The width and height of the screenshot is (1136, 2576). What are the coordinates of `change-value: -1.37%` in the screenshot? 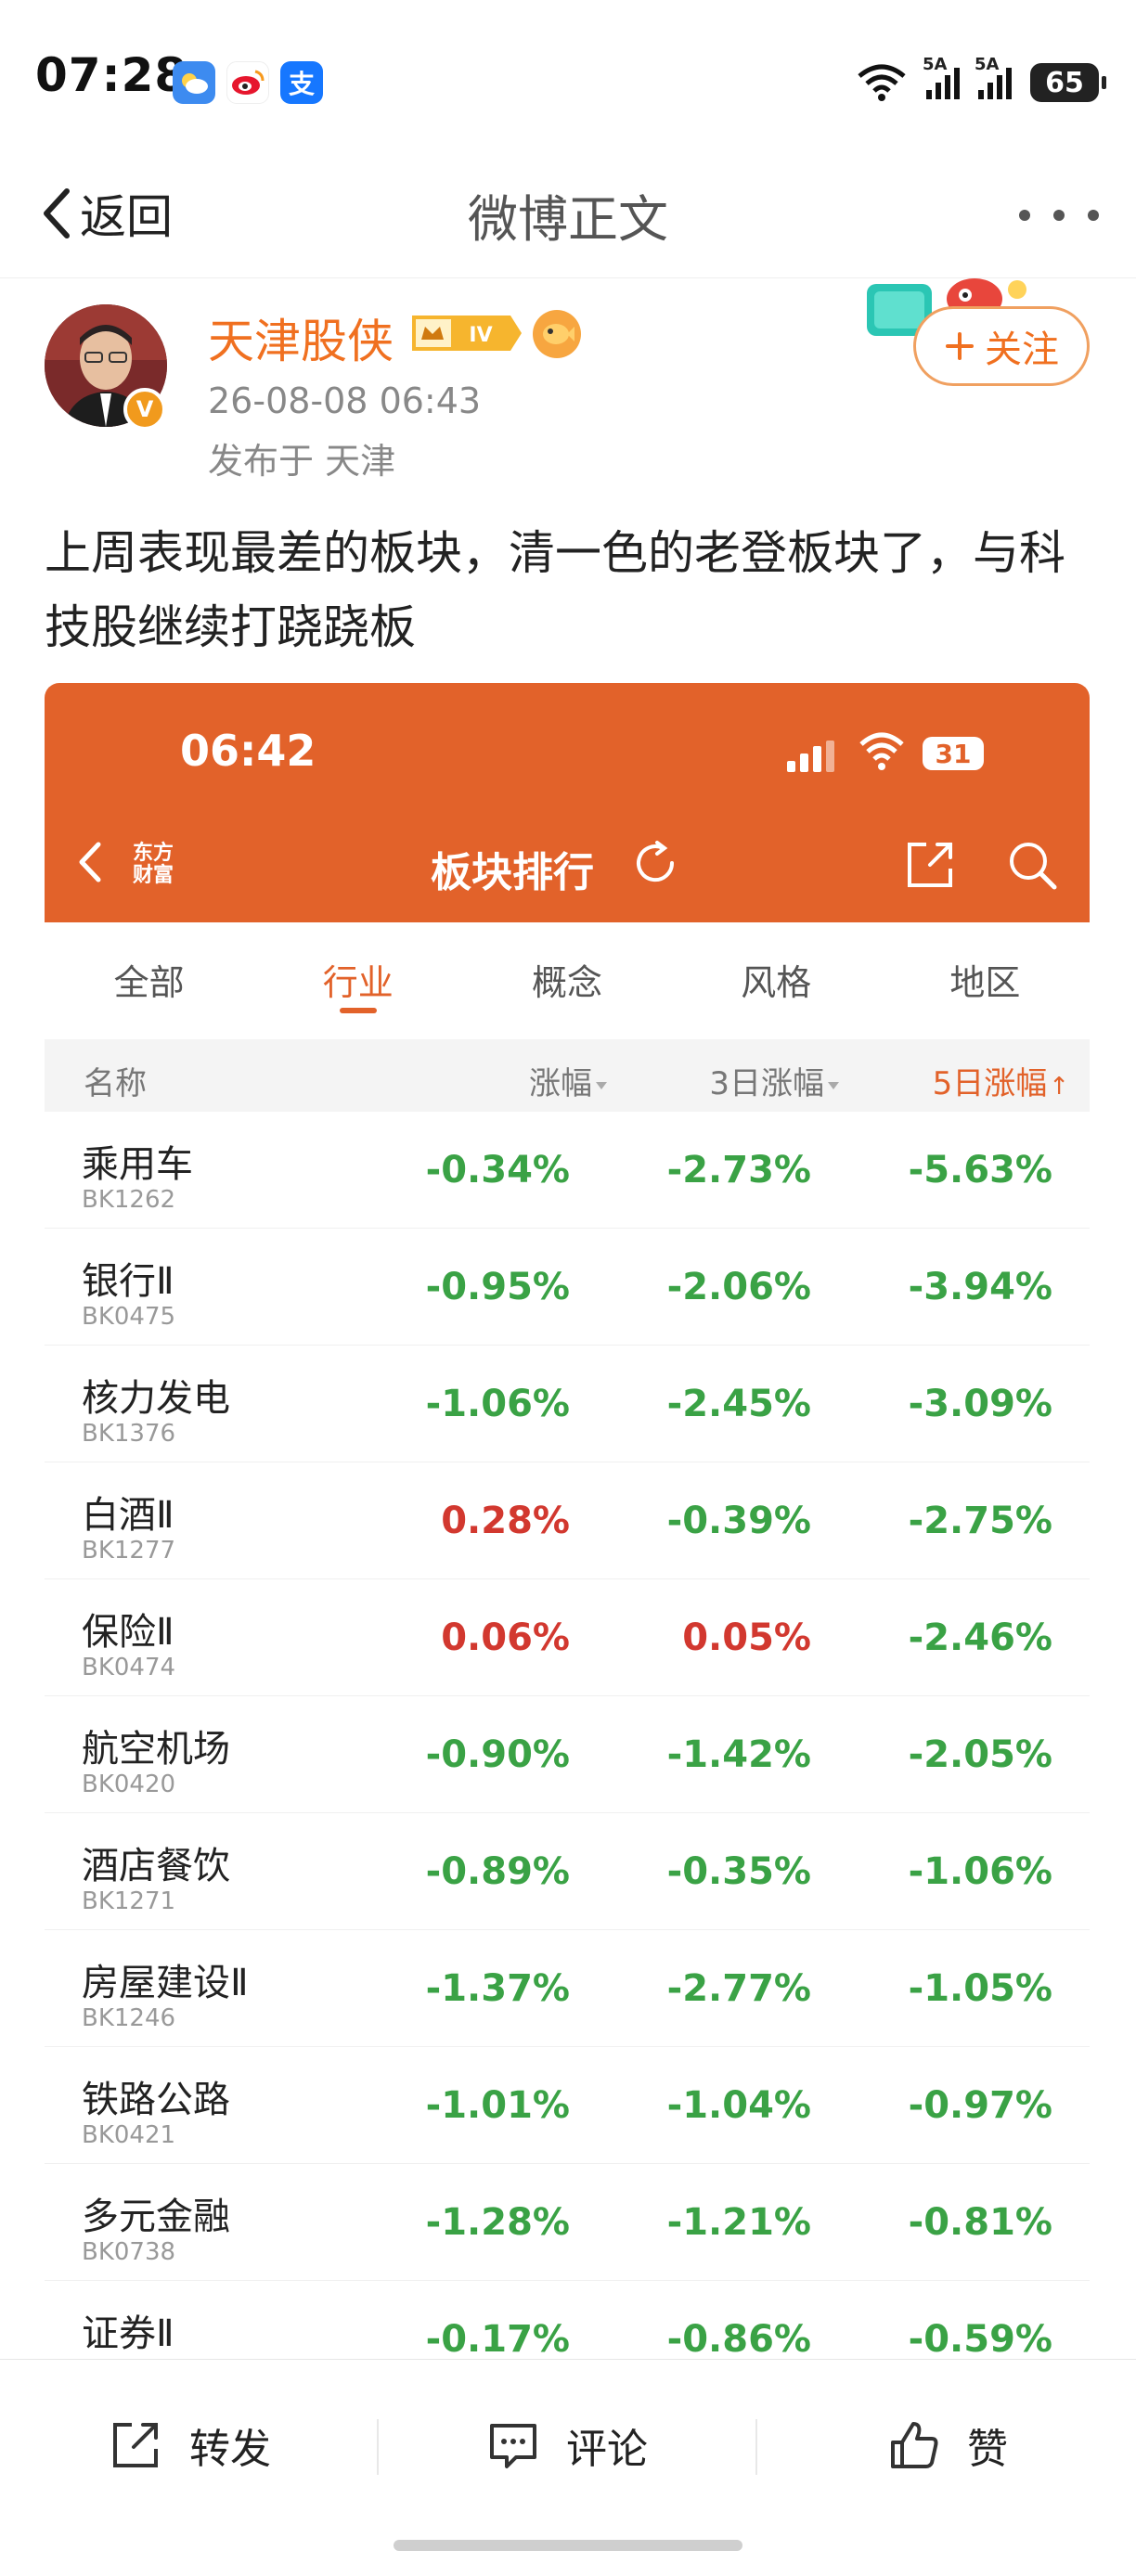 It's located at (497, 1988).